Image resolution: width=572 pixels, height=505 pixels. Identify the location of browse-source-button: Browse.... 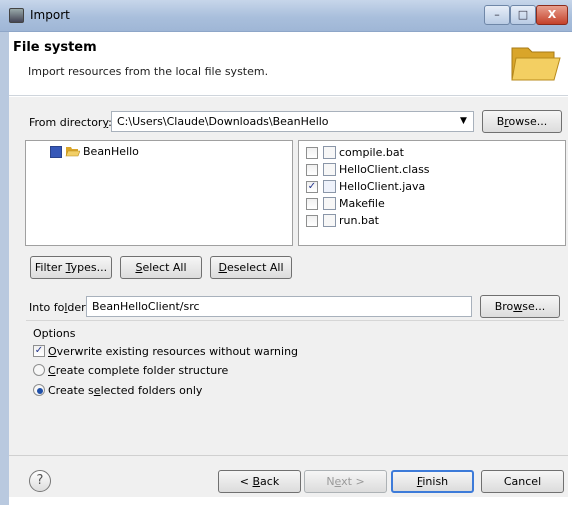
(522, 121).